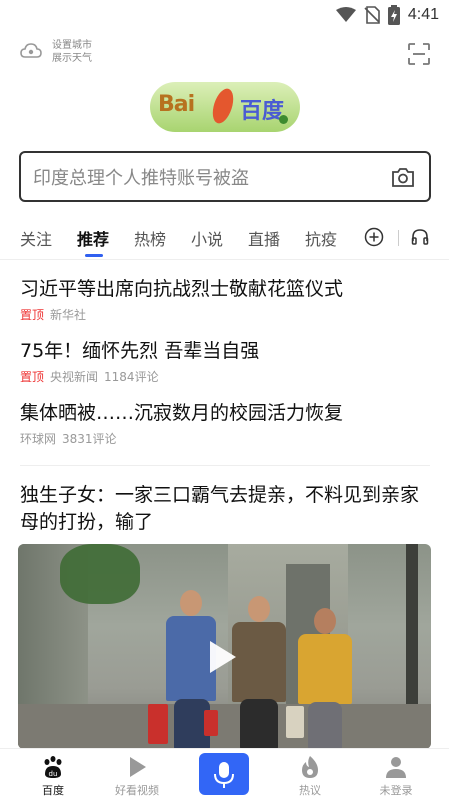  I want to click on bottom-nav: du 百度 好看视频 热议 未登录, so click(224, 774).